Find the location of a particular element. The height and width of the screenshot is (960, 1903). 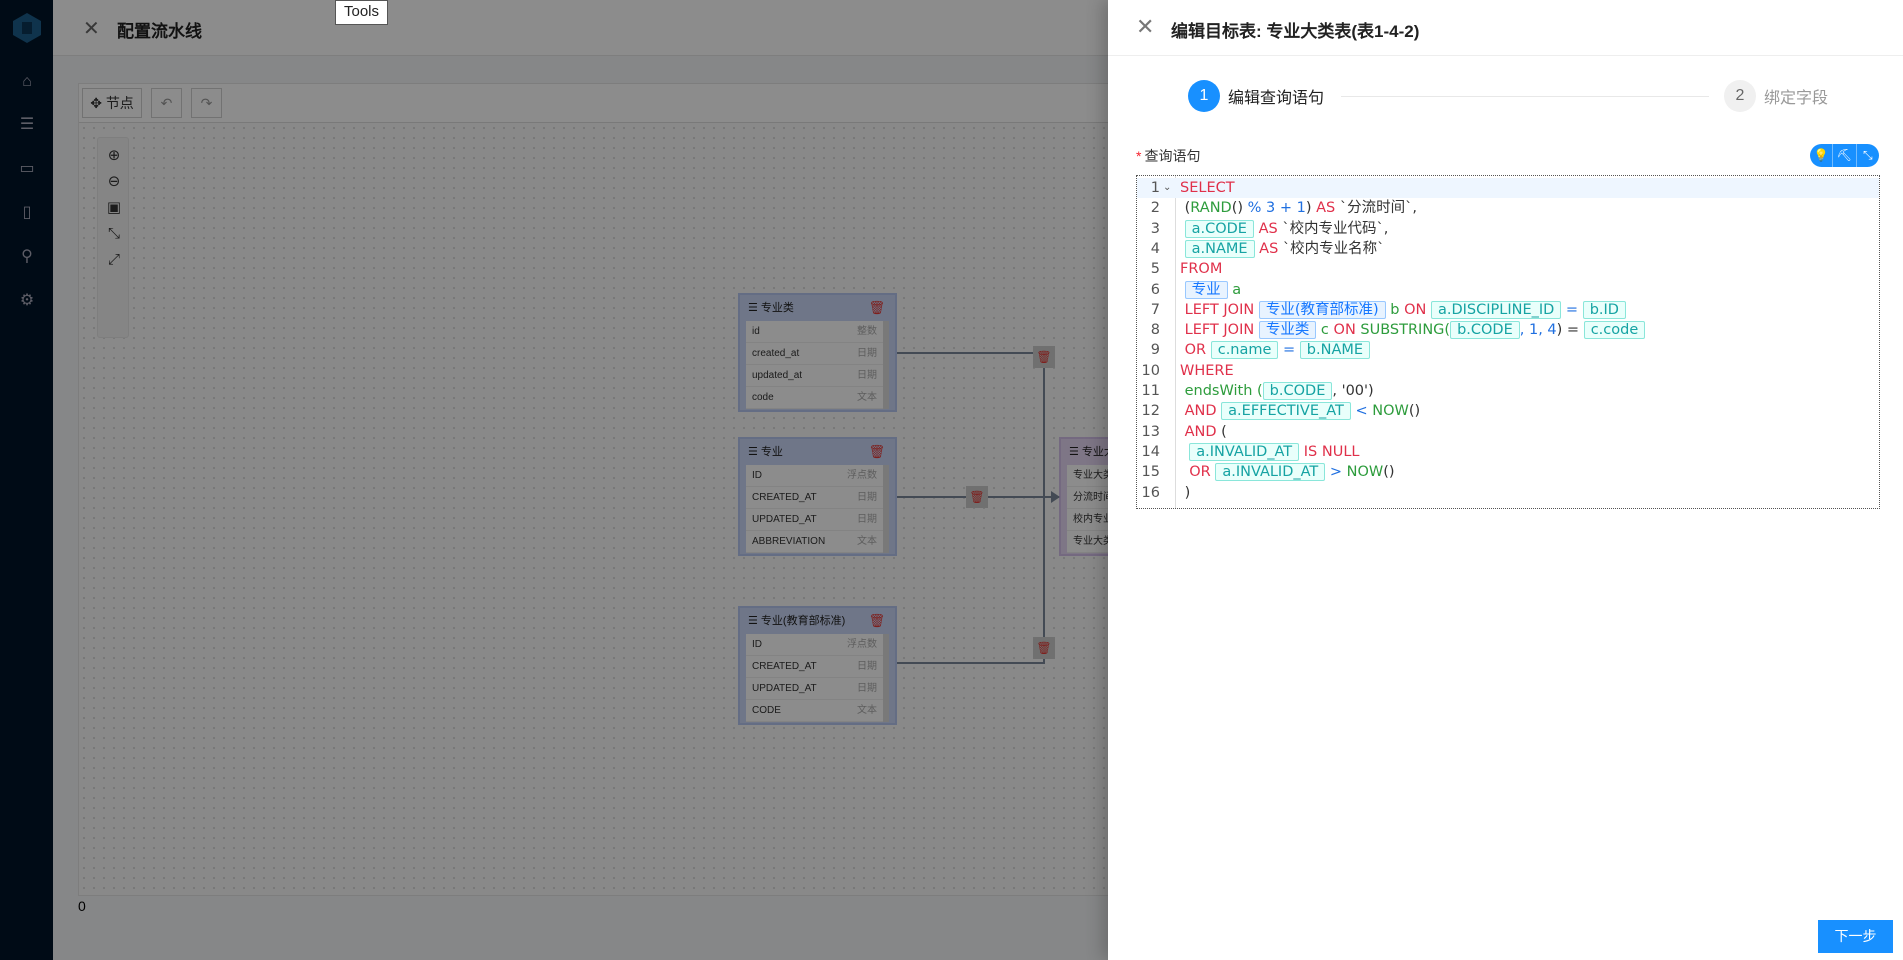

query-label-text: 查询语句 is located at coordinates (1172, 156).